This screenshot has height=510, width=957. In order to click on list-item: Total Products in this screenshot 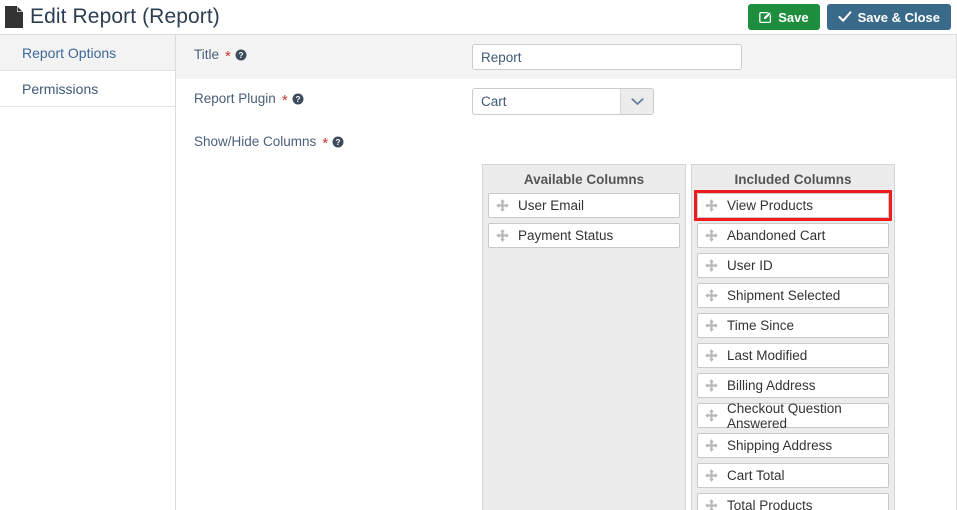, I will do `click(793, 501)`.